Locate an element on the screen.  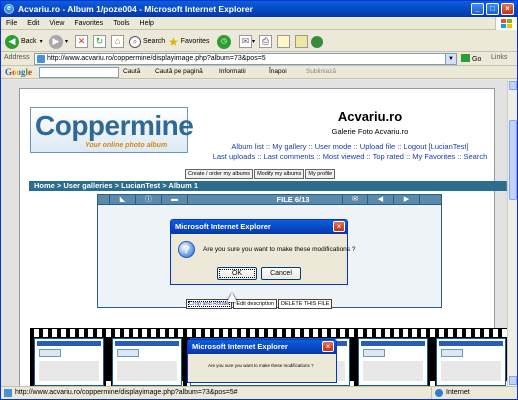
maximize-button: □ is located at coordinates (492, 9).